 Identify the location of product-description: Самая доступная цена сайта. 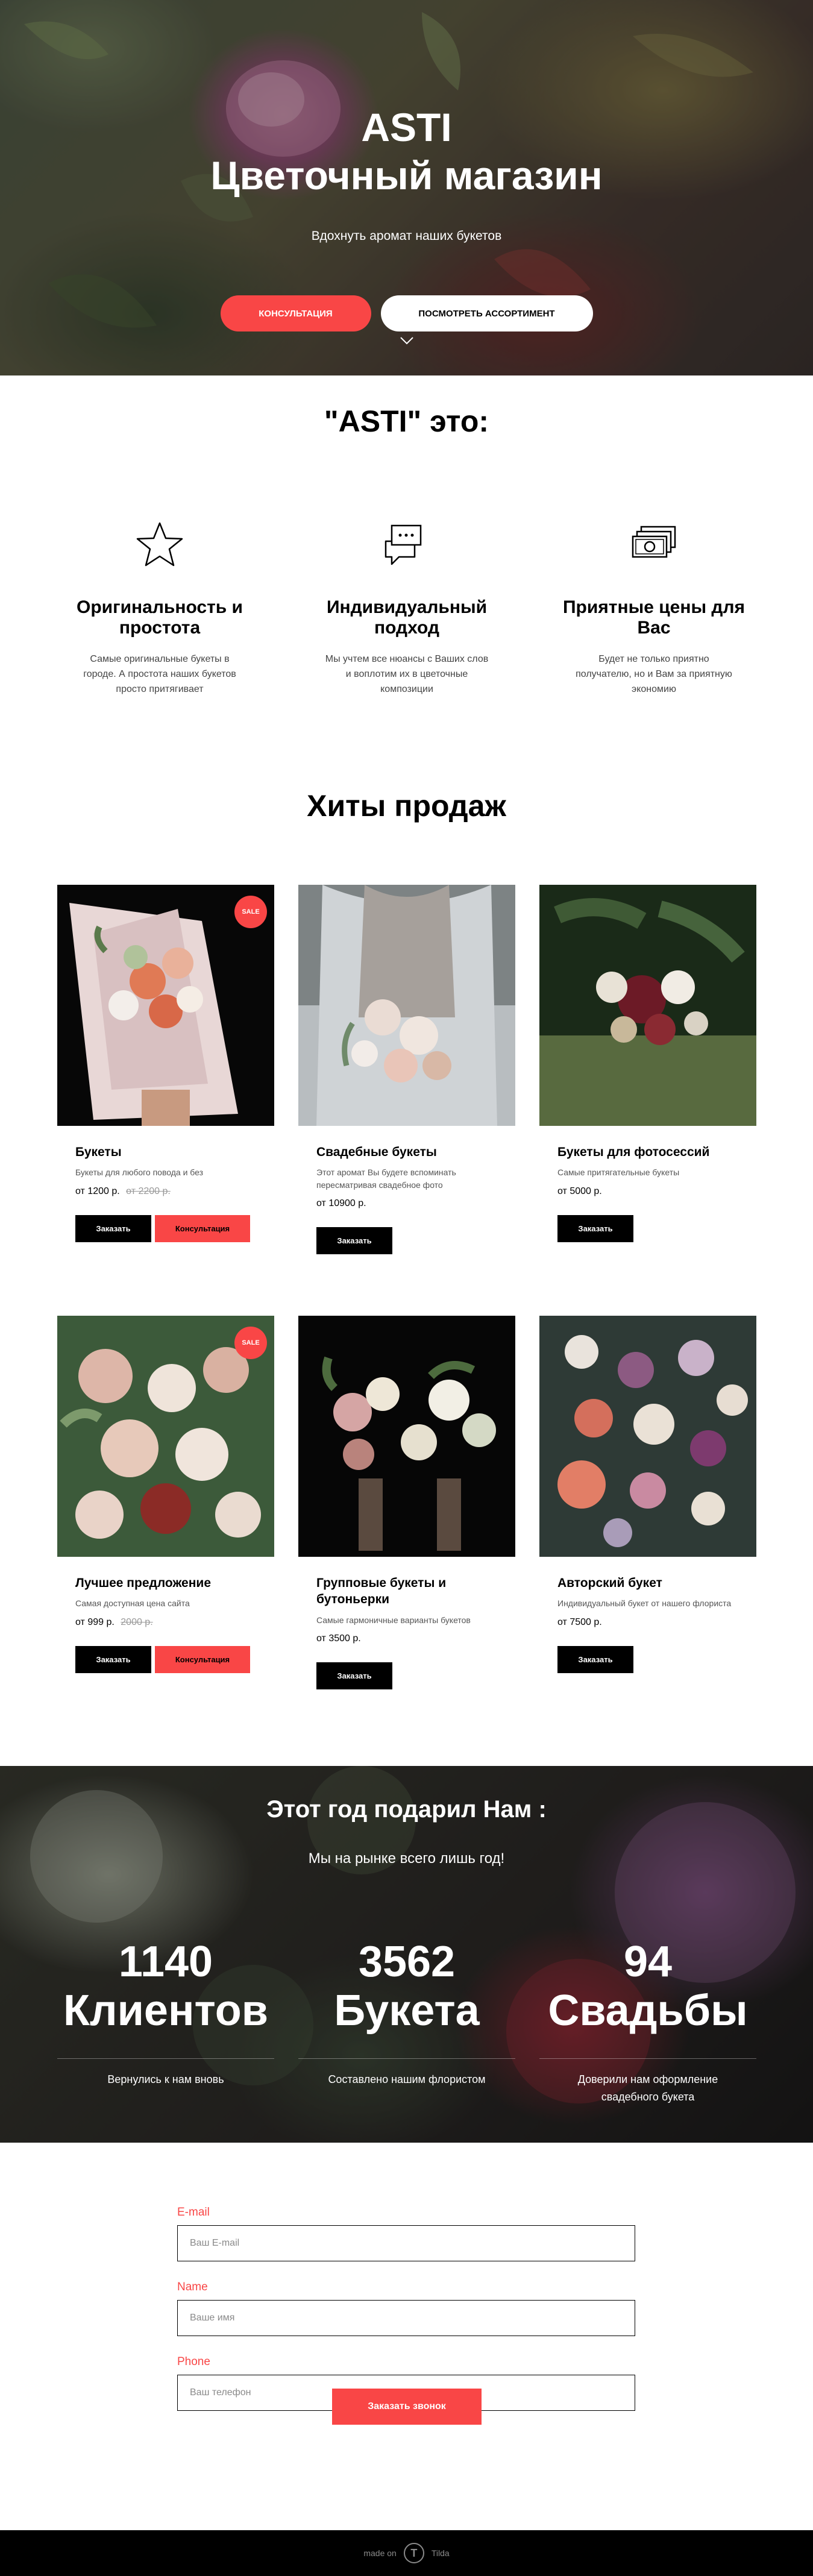
(132, 1603).